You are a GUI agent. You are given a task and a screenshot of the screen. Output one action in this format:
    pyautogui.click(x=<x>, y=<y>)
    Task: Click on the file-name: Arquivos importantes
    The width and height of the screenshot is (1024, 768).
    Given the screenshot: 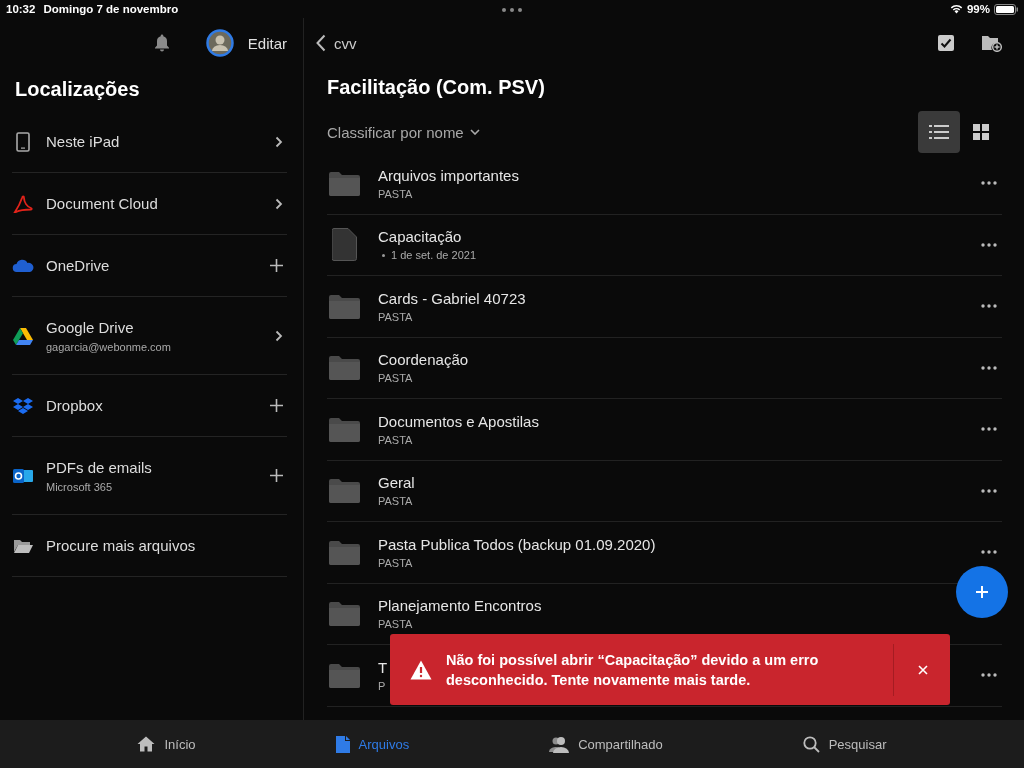 What is the action you would take?
    pyautogui.click(x=448, y=175)
    